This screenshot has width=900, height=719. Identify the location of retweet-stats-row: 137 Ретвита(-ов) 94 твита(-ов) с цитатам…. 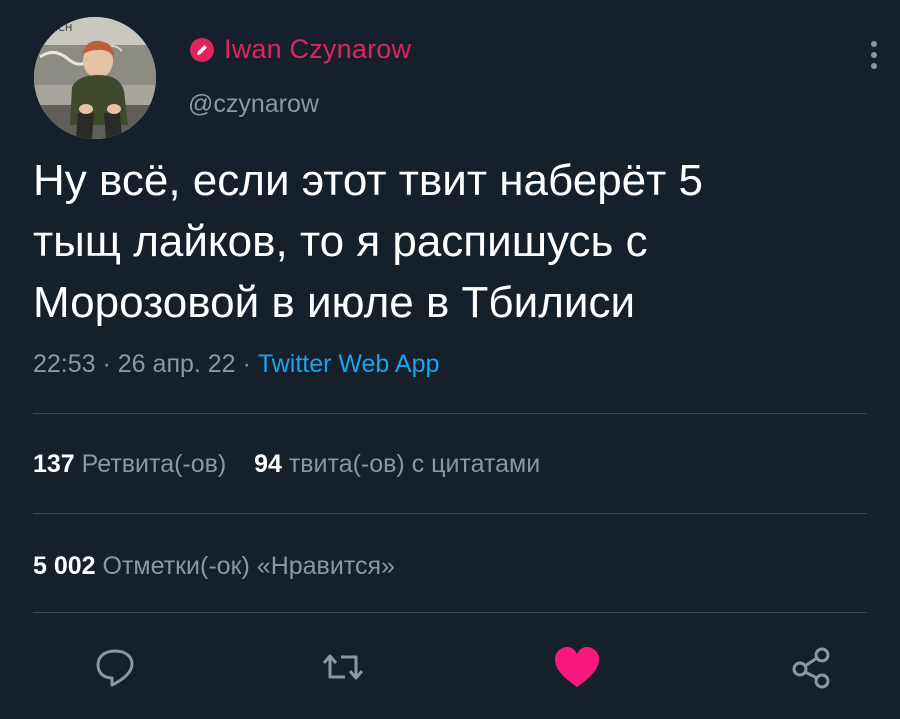
(286, 464).